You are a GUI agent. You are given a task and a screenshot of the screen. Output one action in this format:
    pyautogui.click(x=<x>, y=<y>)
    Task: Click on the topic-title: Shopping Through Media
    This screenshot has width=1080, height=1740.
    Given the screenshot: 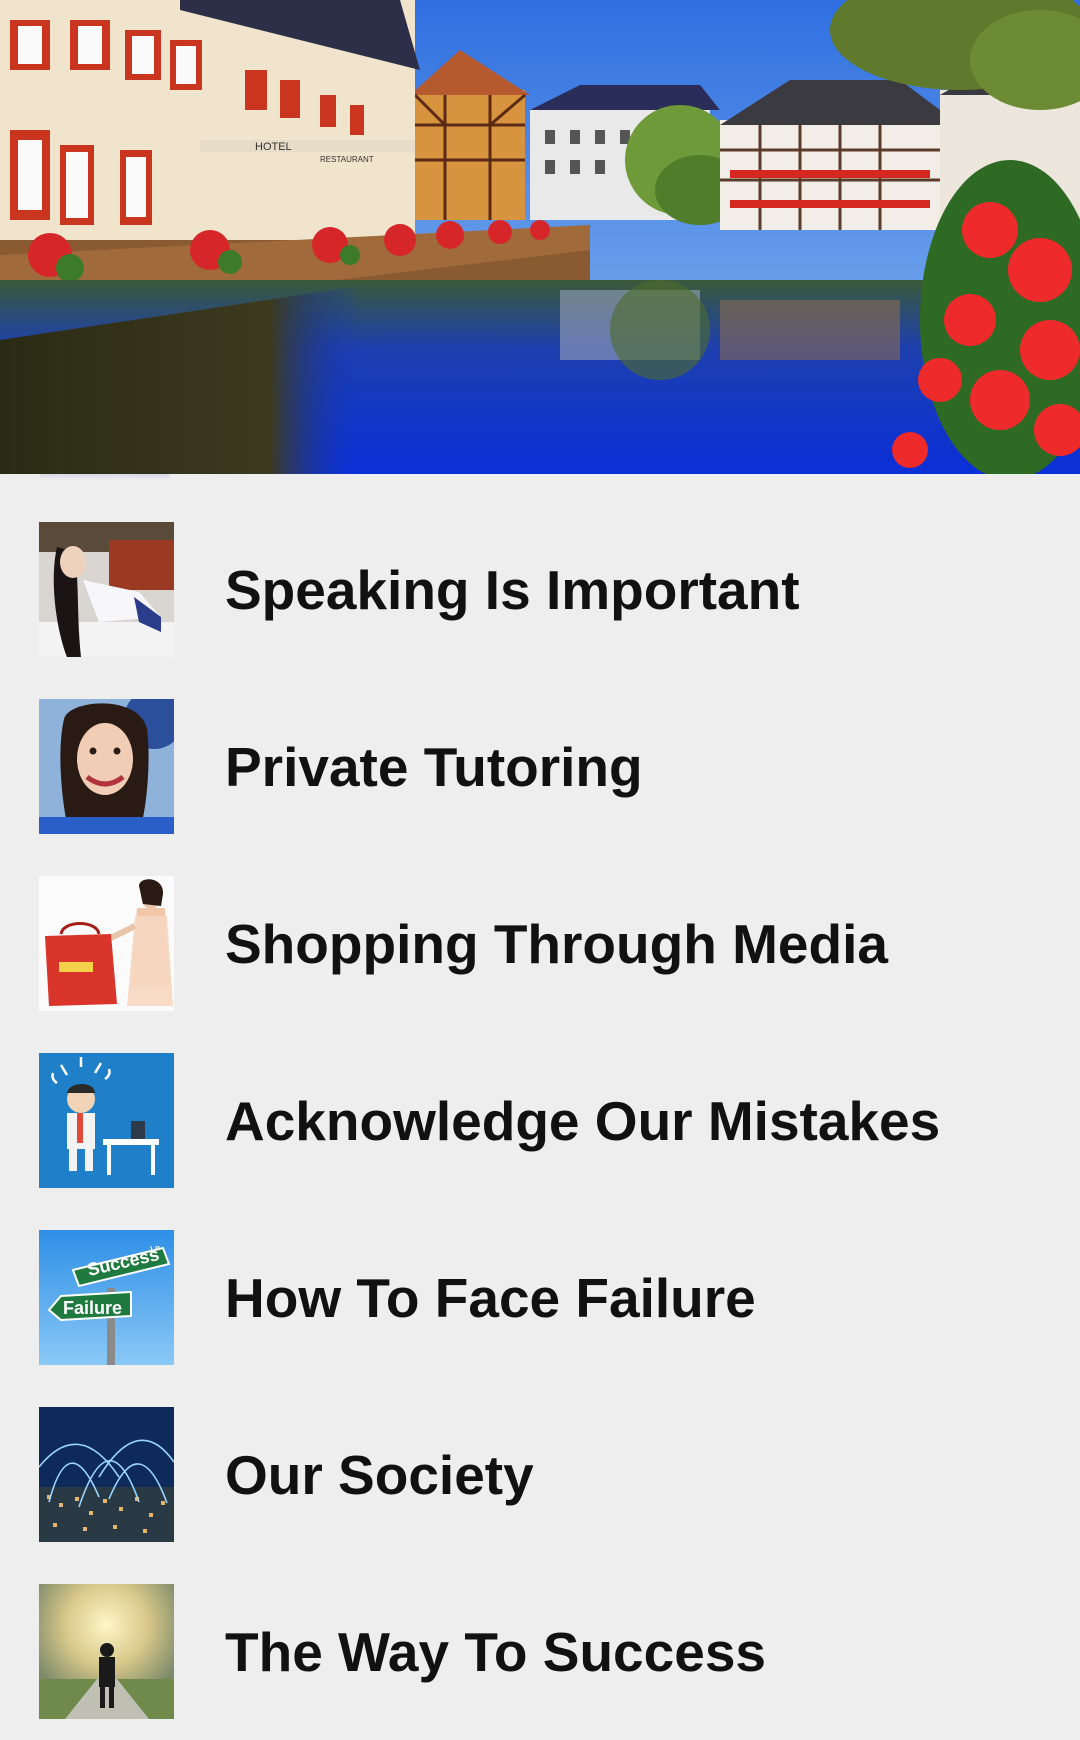 What is the action you would take?
    pyautogui.click(x=556, y=944)
    